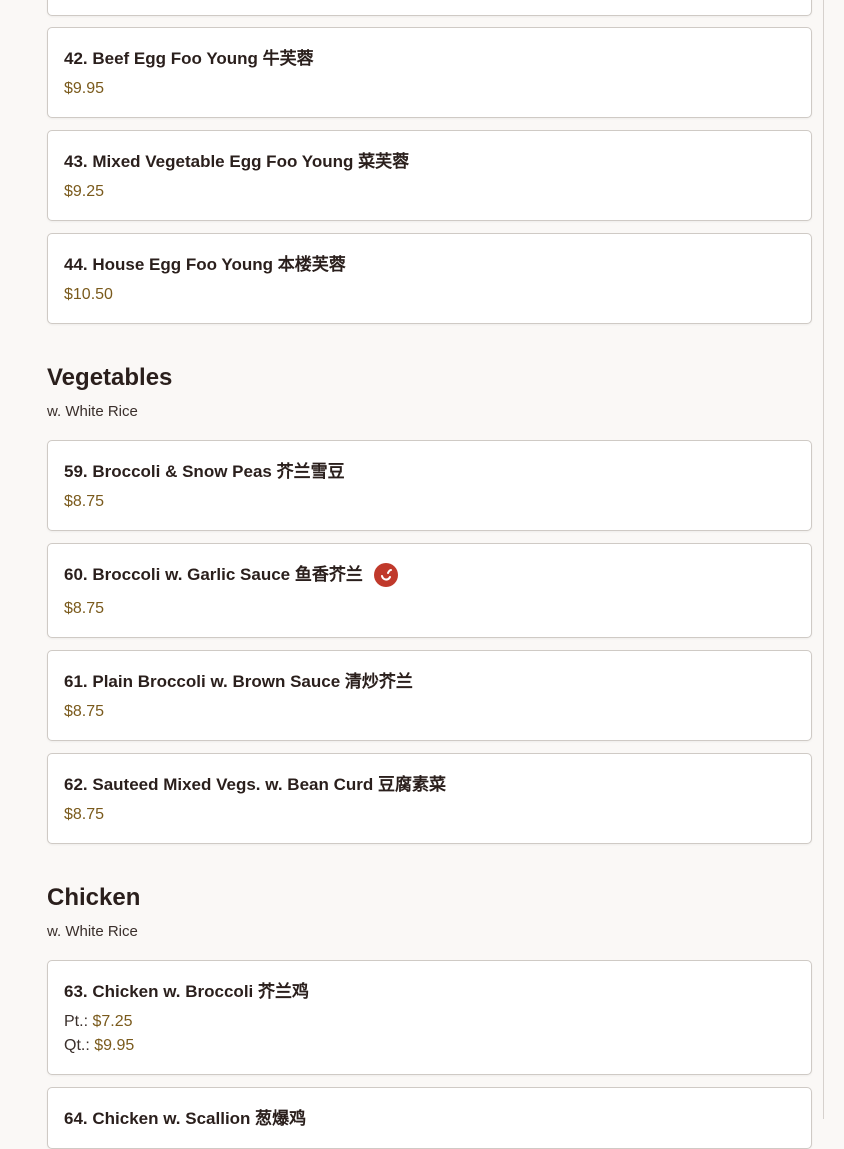  What do you see at coordinates (92, 411) in the screenshot?
I see `section-subtitle-vegetables: w. White Rice` at bounding box center [92, 411].